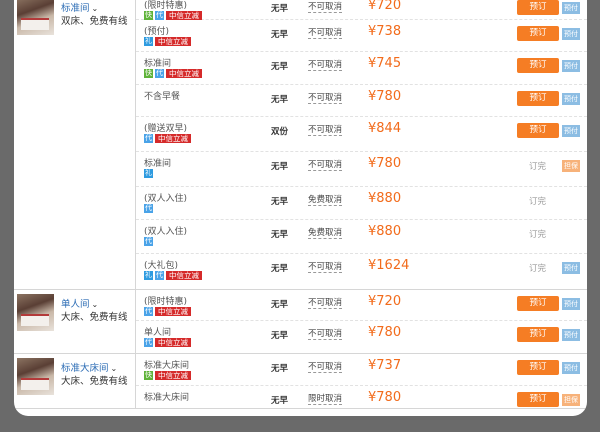 Image resolution: width=600 pixels, height=432 pixels. I want to click on room-name-link: 标准间 ⌄, so click(79, 7).